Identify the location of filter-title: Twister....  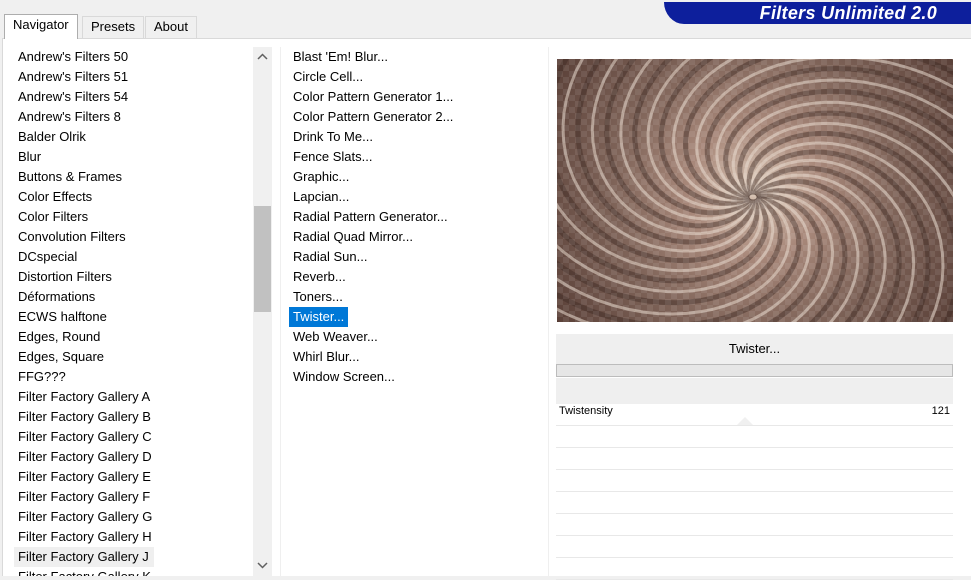
(754, 349).